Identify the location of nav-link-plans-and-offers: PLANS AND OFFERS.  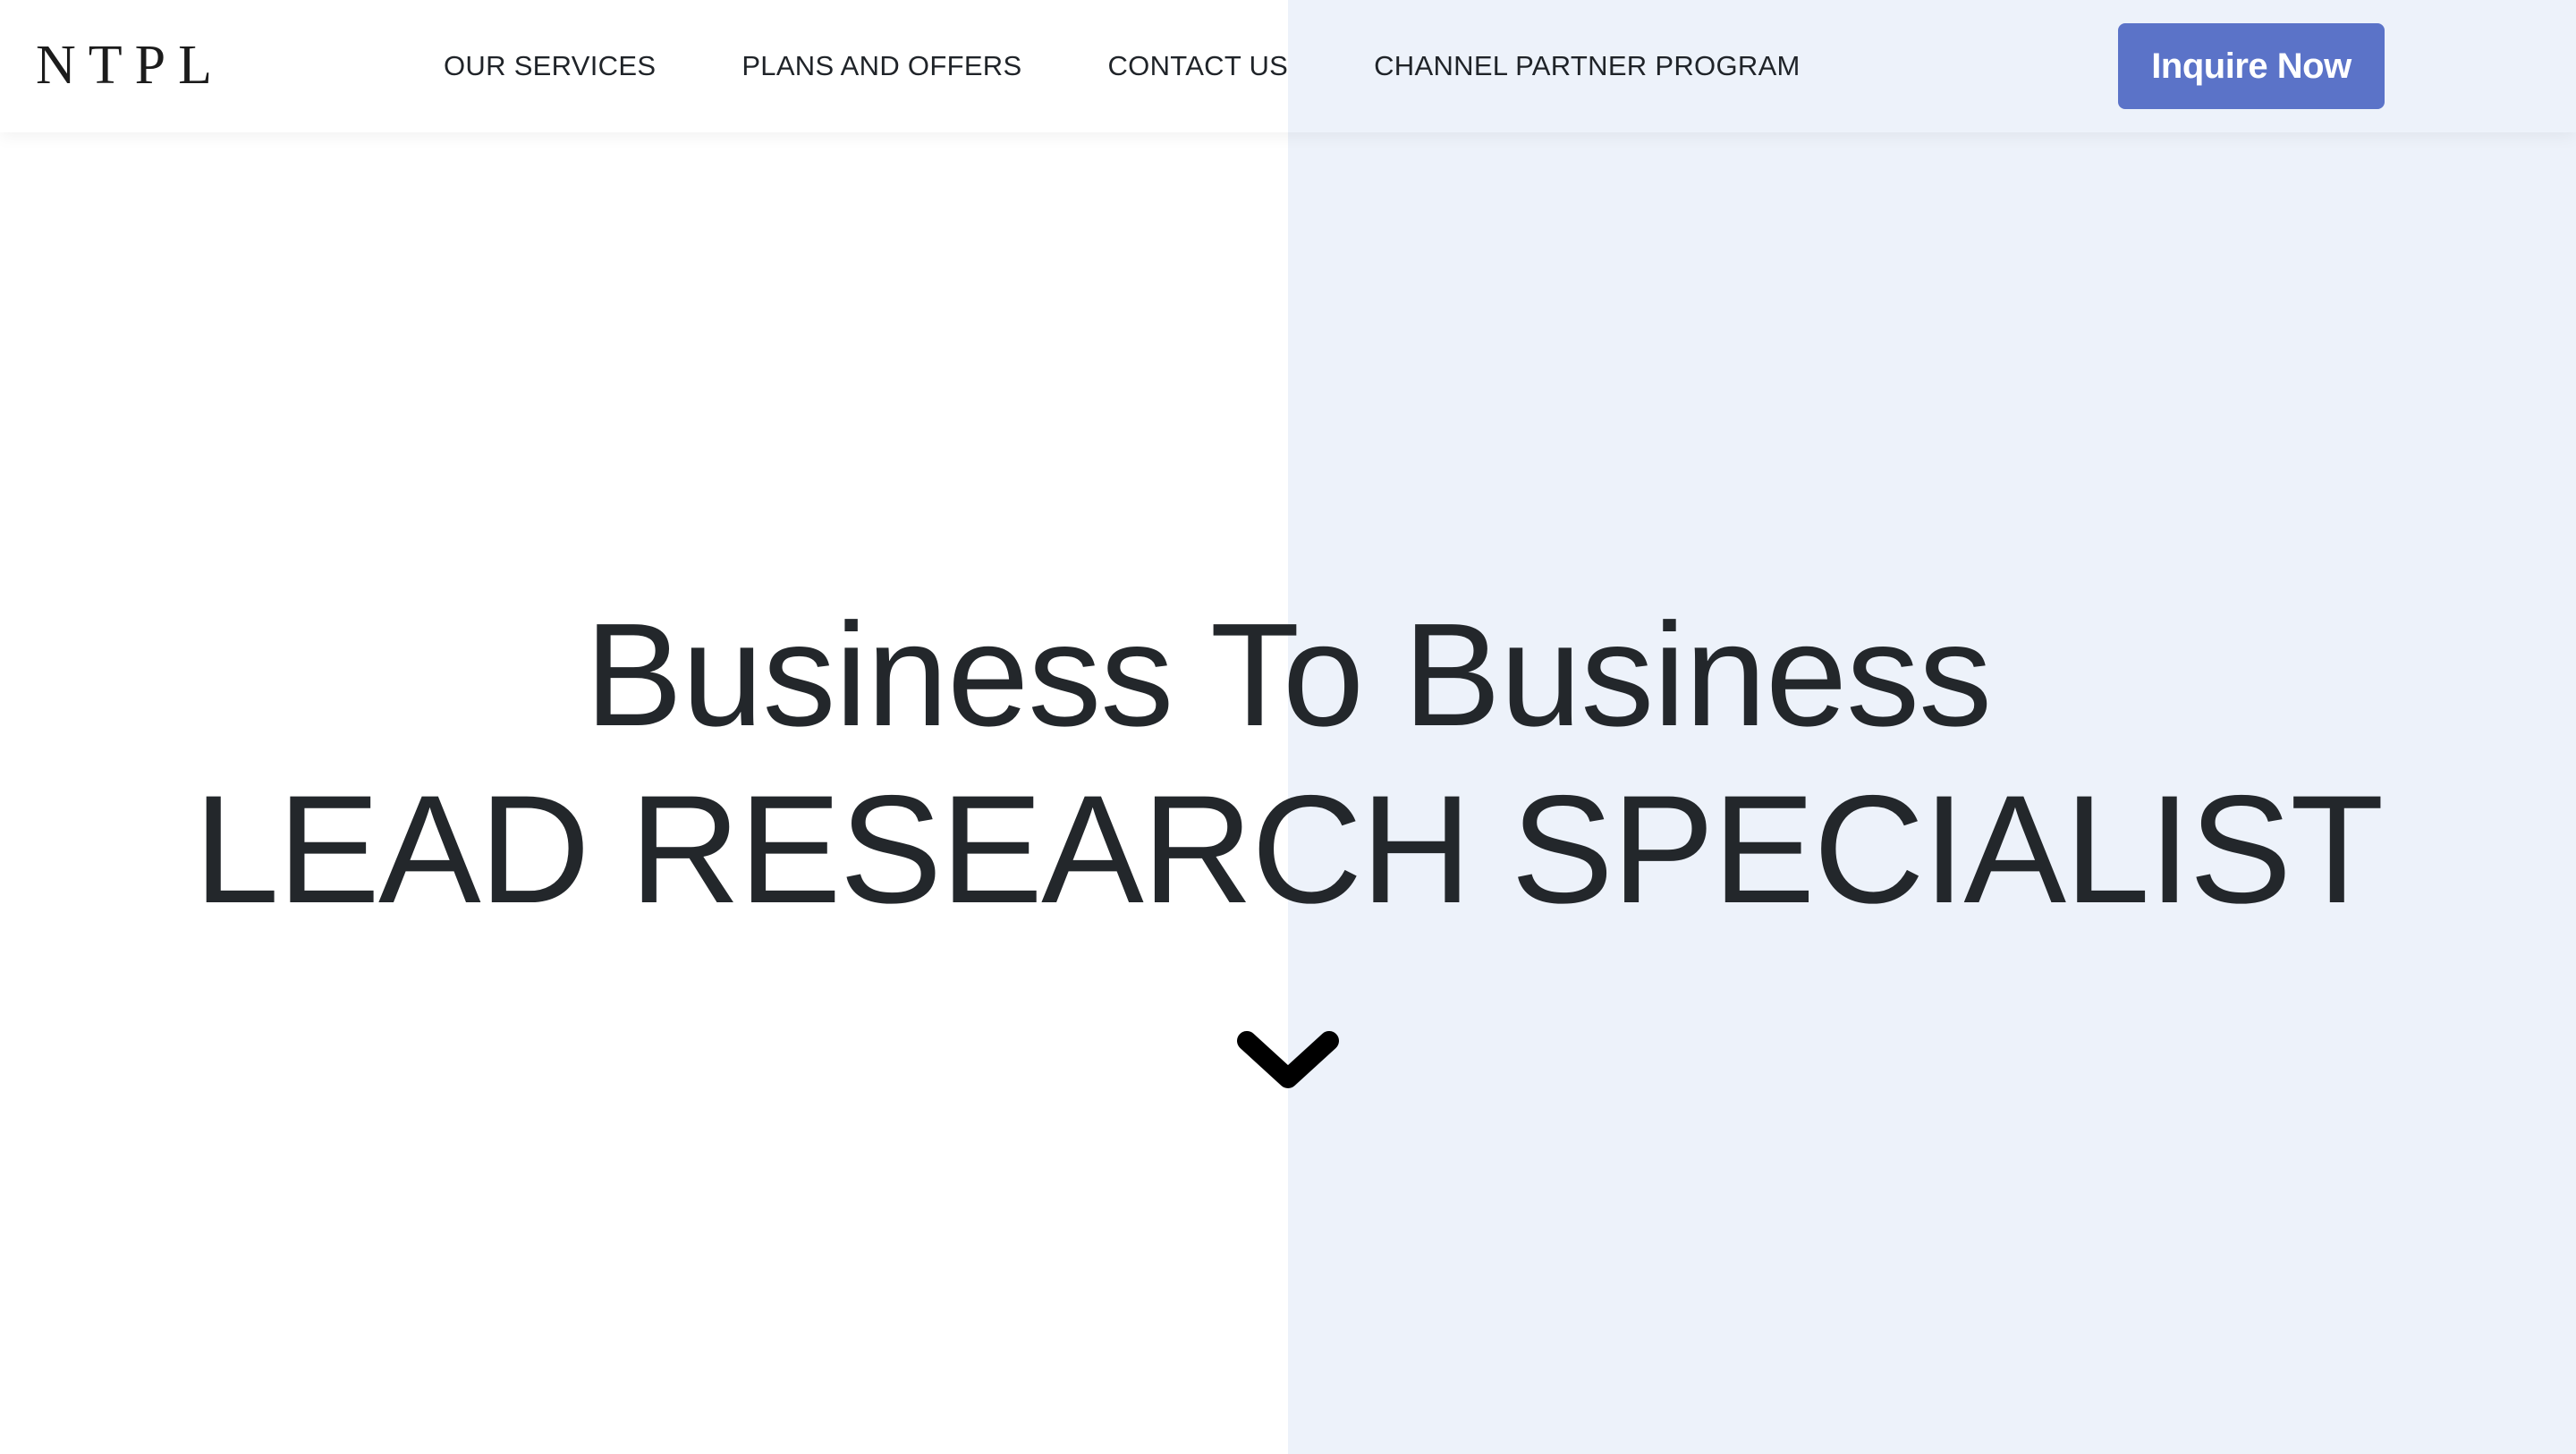
(881, 66).